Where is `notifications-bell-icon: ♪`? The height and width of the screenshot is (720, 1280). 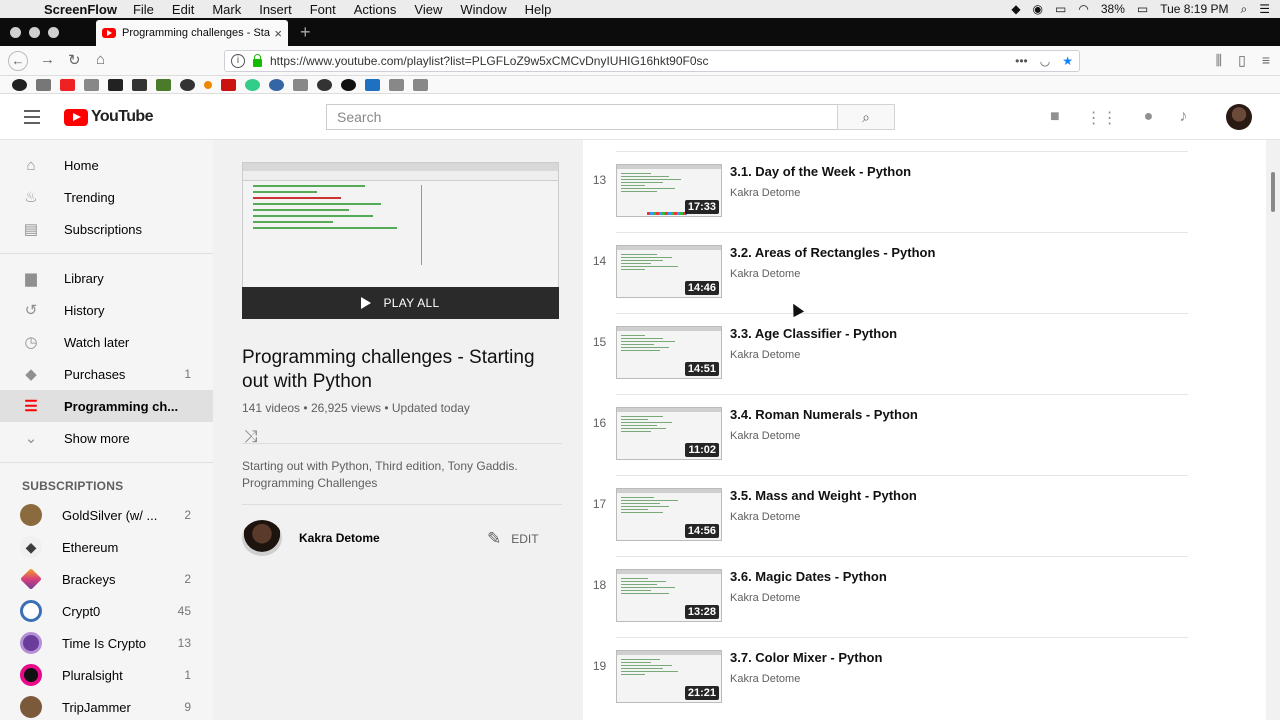
notifications-bell-icon: ♪ is located at coordinates (1183, 118).